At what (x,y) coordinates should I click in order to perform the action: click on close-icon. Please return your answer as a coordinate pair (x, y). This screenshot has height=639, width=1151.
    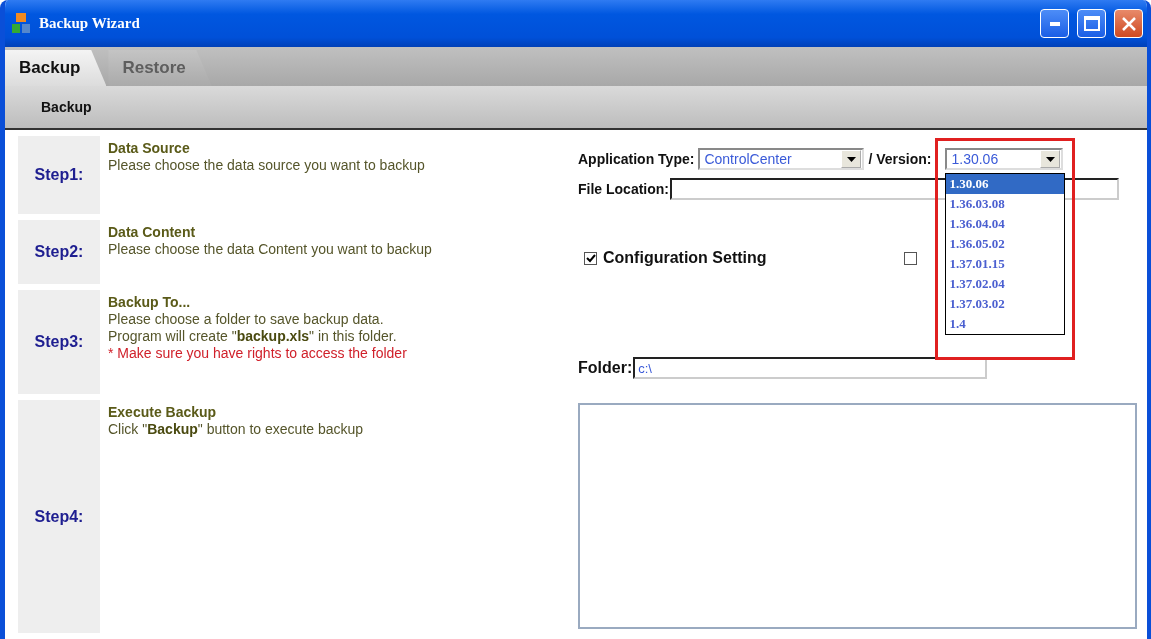
    Looking at the image, I should click on (1128, 23).